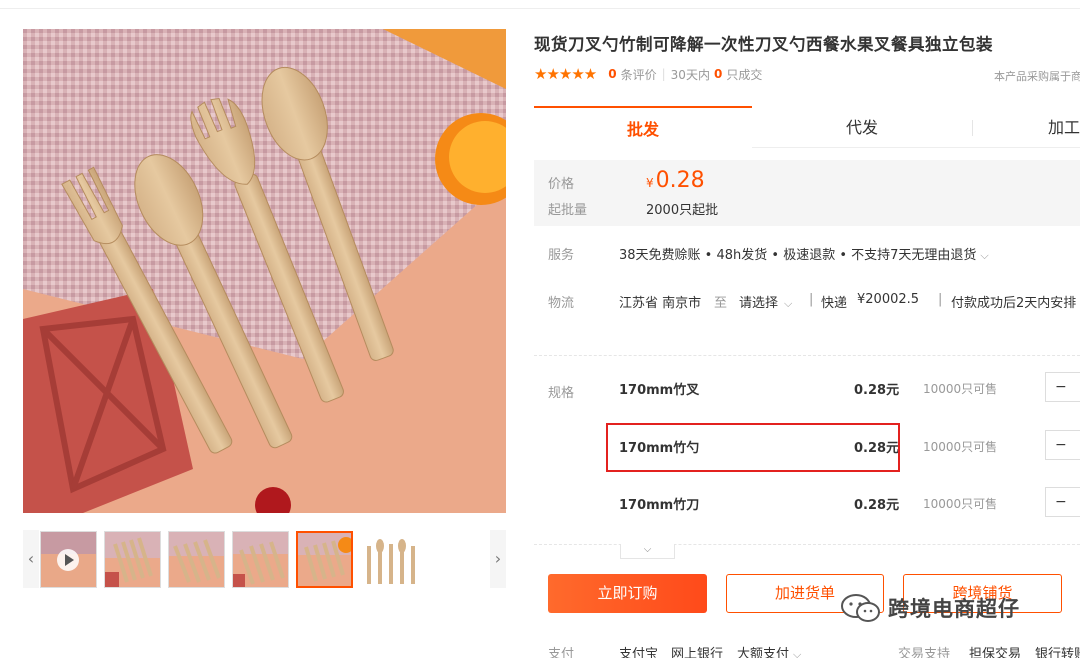 This screenshot has height=658, width=1080. I want to click on review-count: 0, so click(612, 74).